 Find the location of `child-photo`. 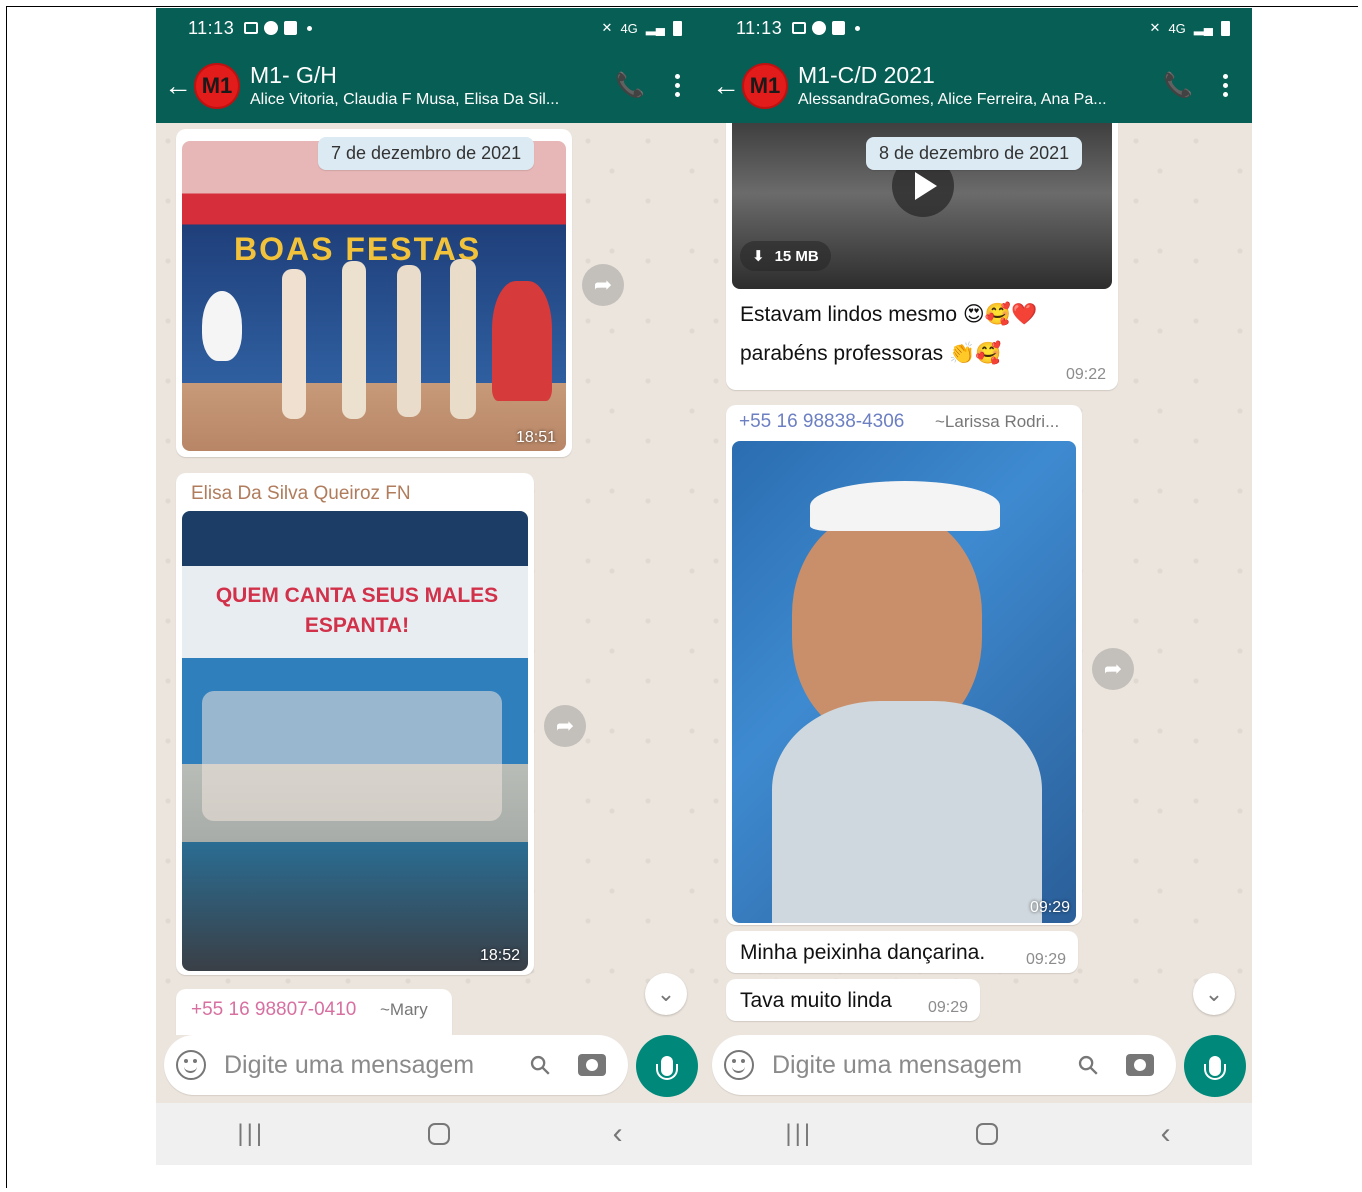

child-photo is located at coordinates (904, 682).